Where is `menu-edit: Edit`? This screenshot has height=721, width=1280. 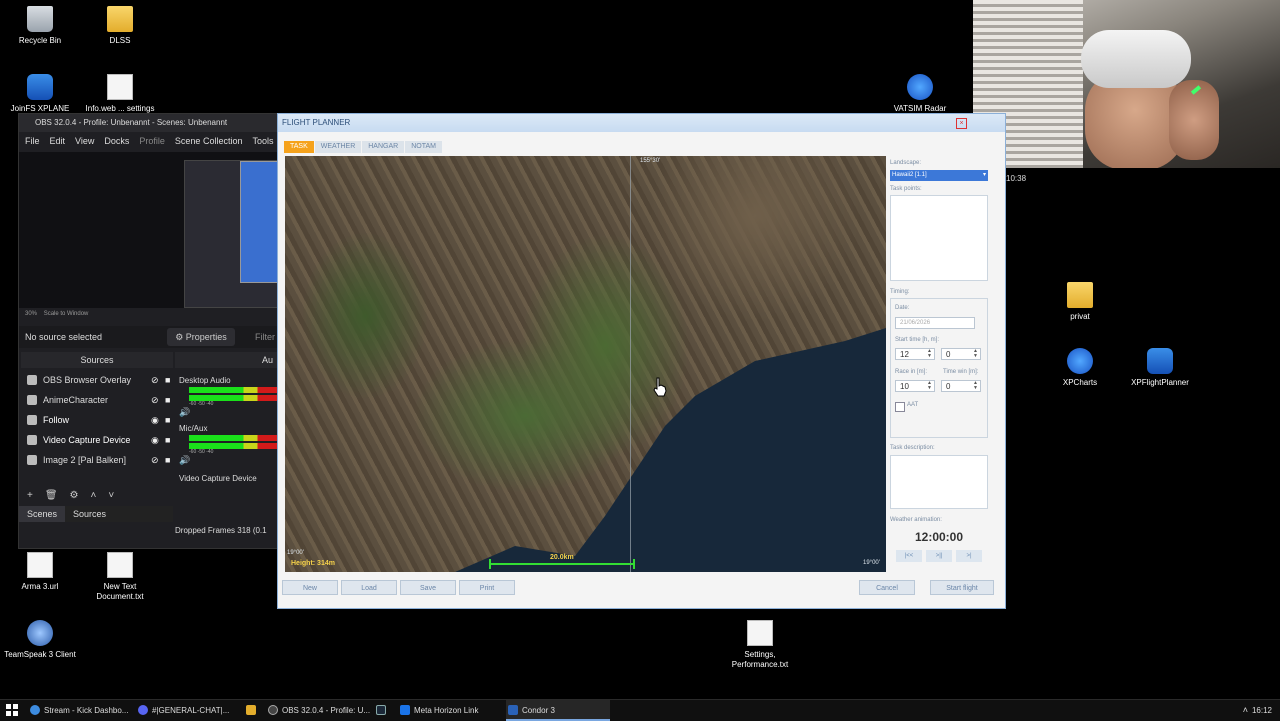
menu-edit: Edit is located at coordinates (58, 141).